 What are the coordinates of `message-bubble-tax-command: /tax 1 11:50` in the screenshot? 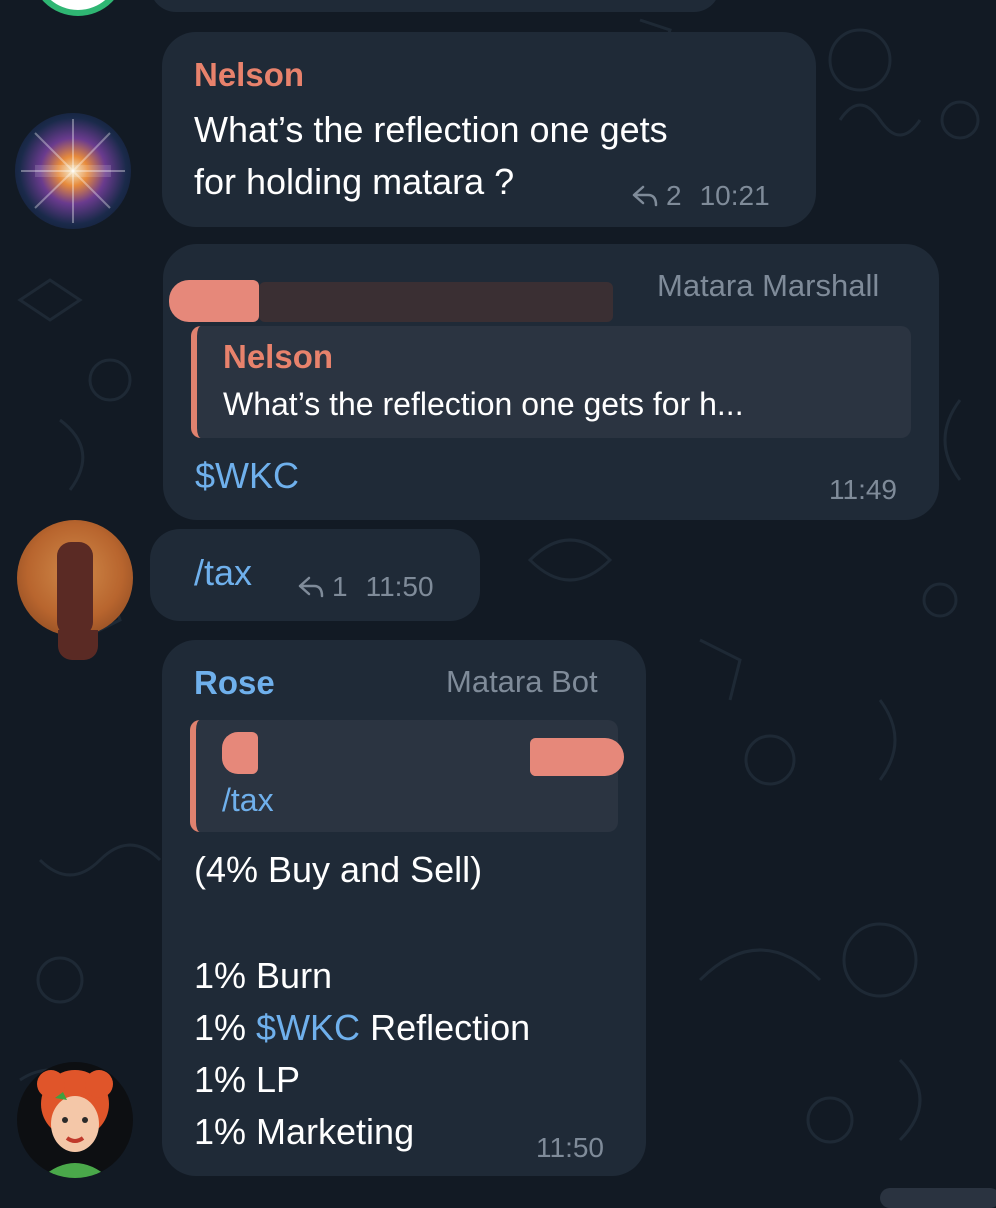 It's located at (315, 575).